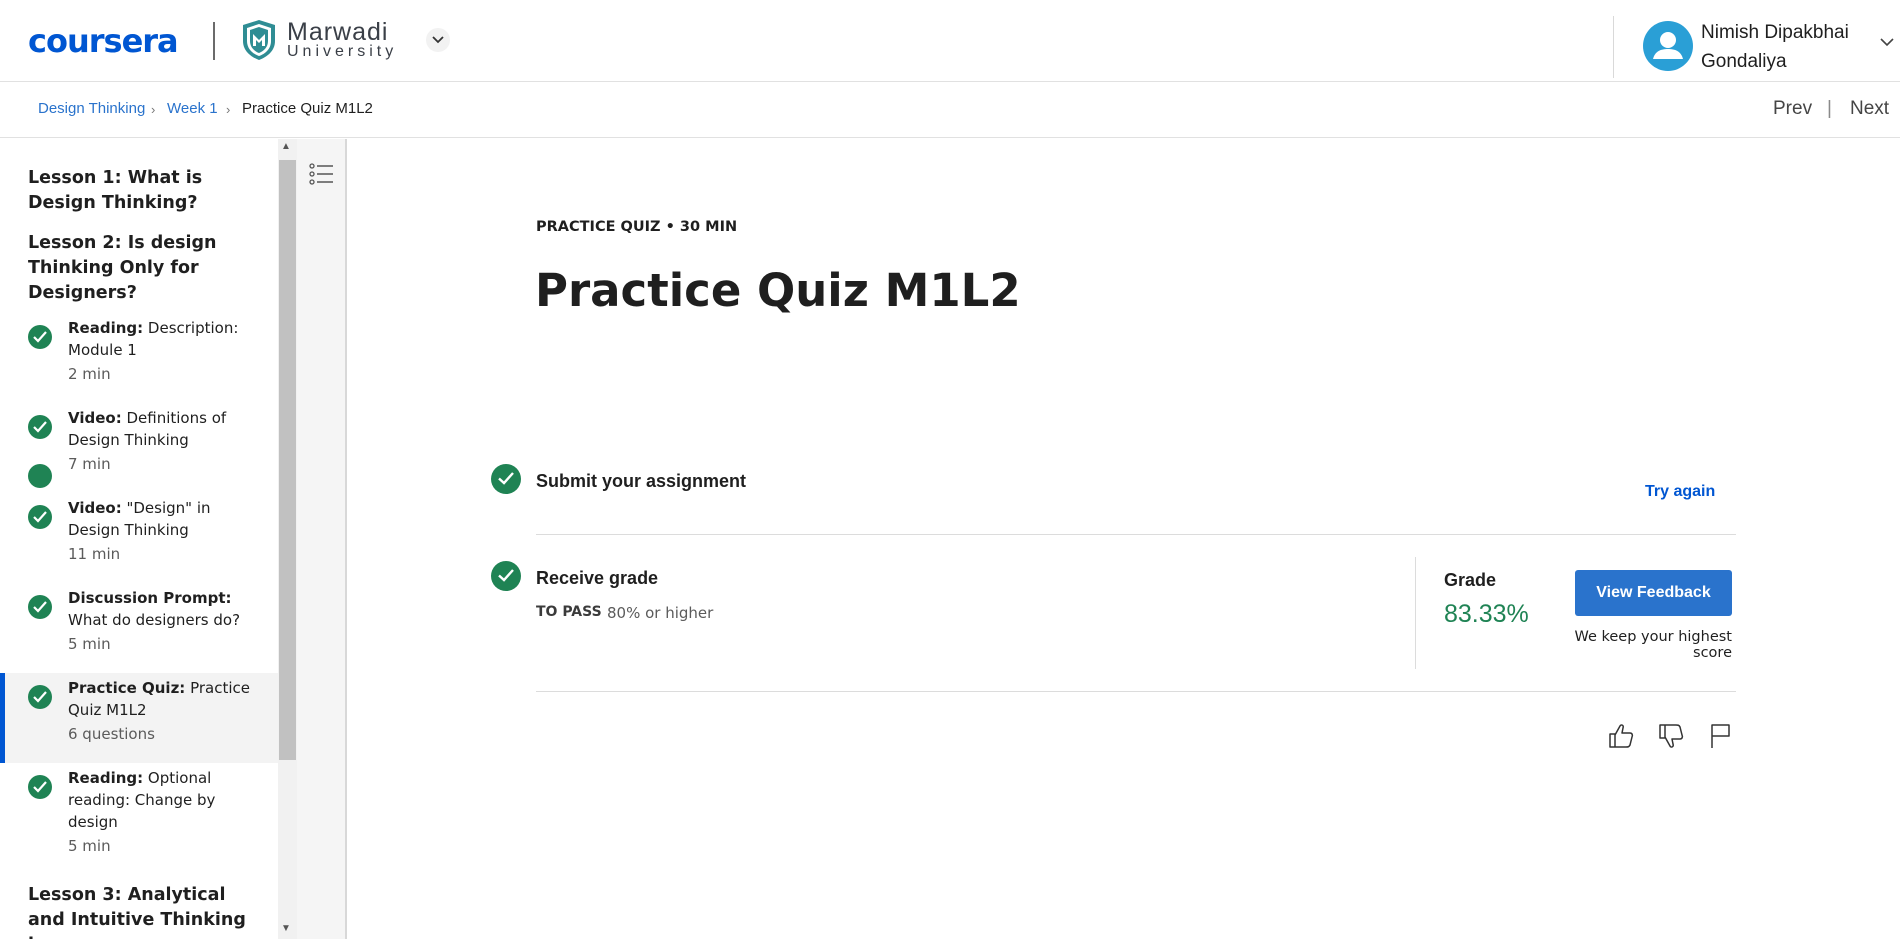  Describe the element at coordinates (1486, 614) in the screenshot. I see `grade-value: 83.33%` at that location.